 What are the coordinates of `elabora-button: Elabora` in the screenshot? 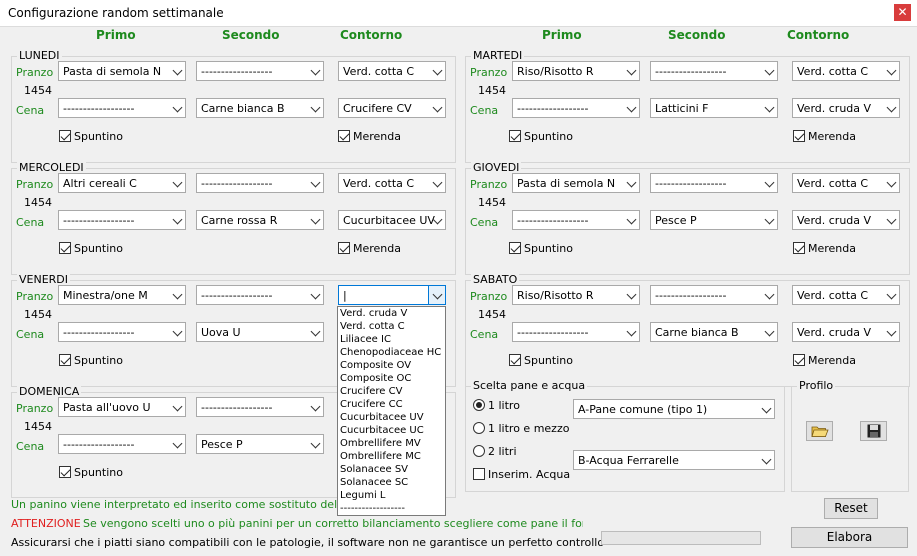 It's located at (849, 537).